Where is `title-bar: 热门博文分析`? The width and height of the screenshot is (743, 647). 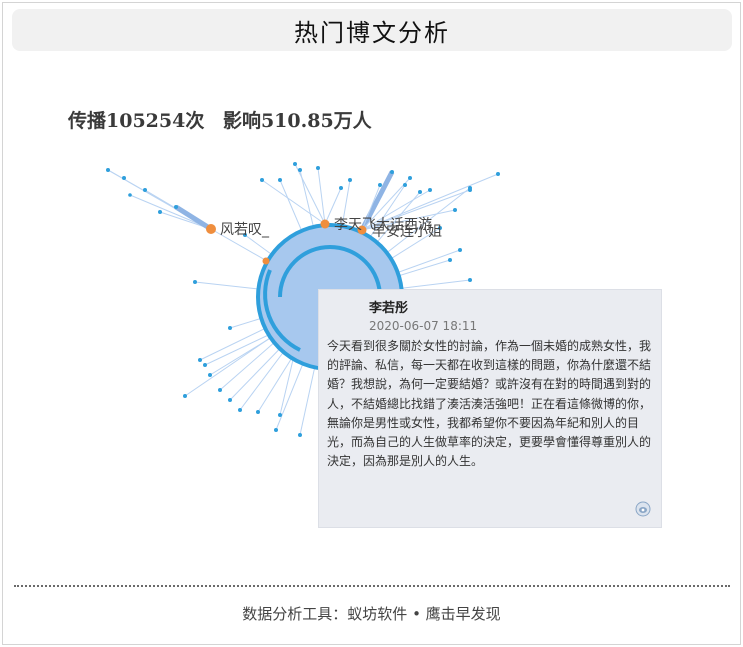 title-bar: 热门博文分析 is located at coordinates (372, 30).